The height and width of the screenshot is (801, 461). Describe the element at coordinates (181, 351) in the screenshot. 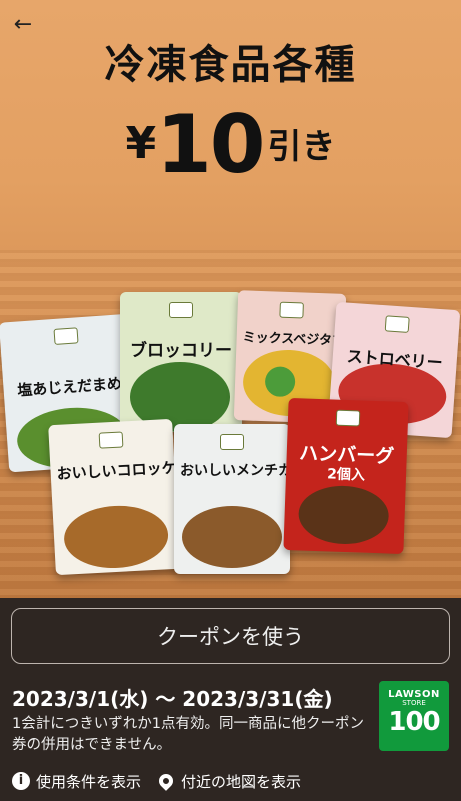

I see `product-label: ブロッコリー` at that location.